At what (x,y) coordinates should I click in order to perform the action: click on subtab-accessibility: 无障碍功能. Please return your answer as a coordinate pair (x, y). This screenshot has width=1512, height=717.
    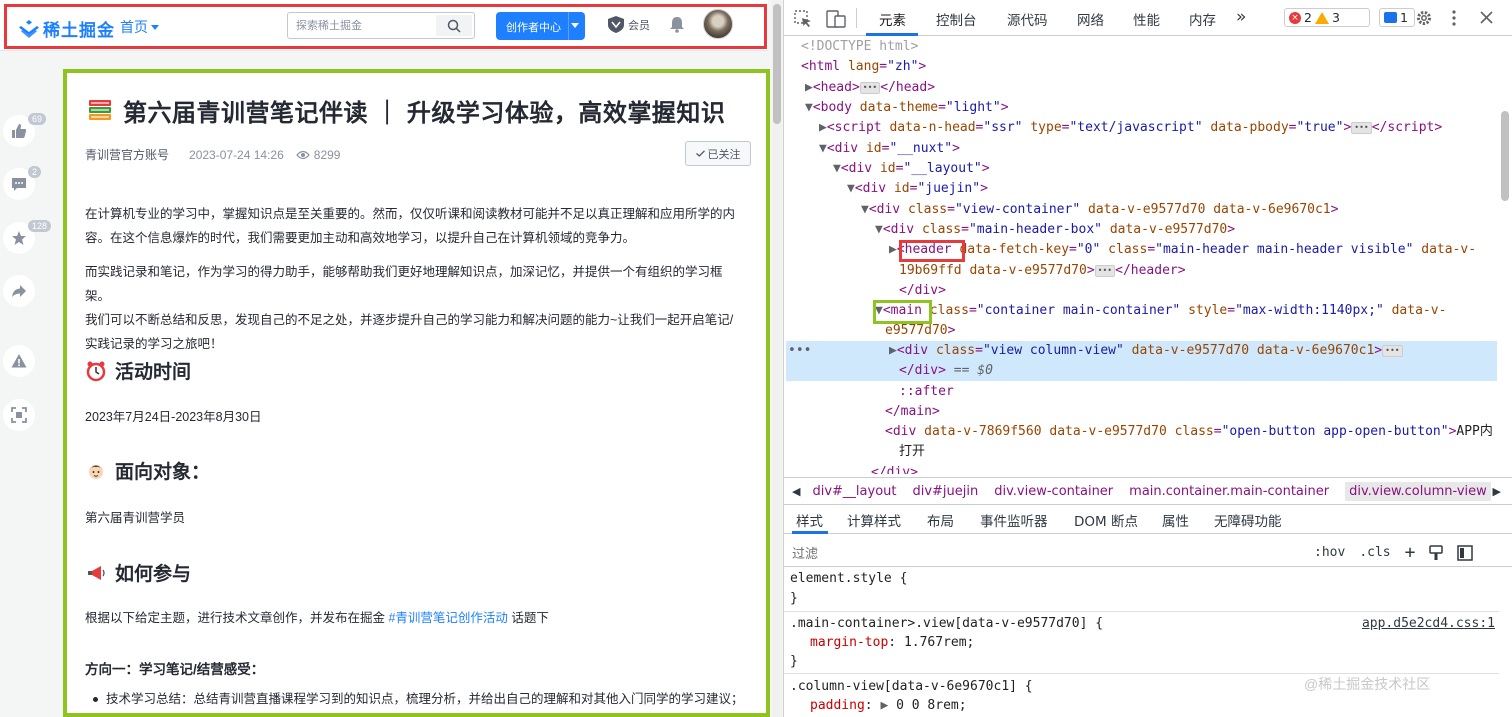
    Looking at the image, I should click on (1248, 520).